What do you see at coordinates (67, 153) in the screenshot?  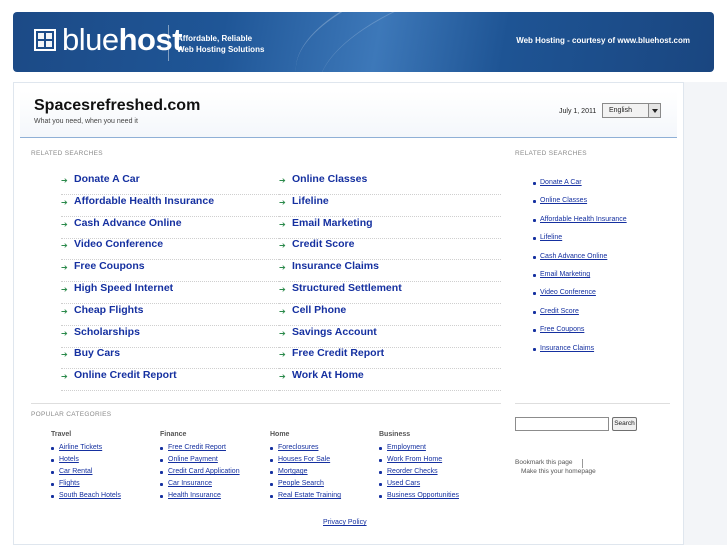 I see `related-searches-label: RELATED SEARCHES` at bounding box center [67, 153].